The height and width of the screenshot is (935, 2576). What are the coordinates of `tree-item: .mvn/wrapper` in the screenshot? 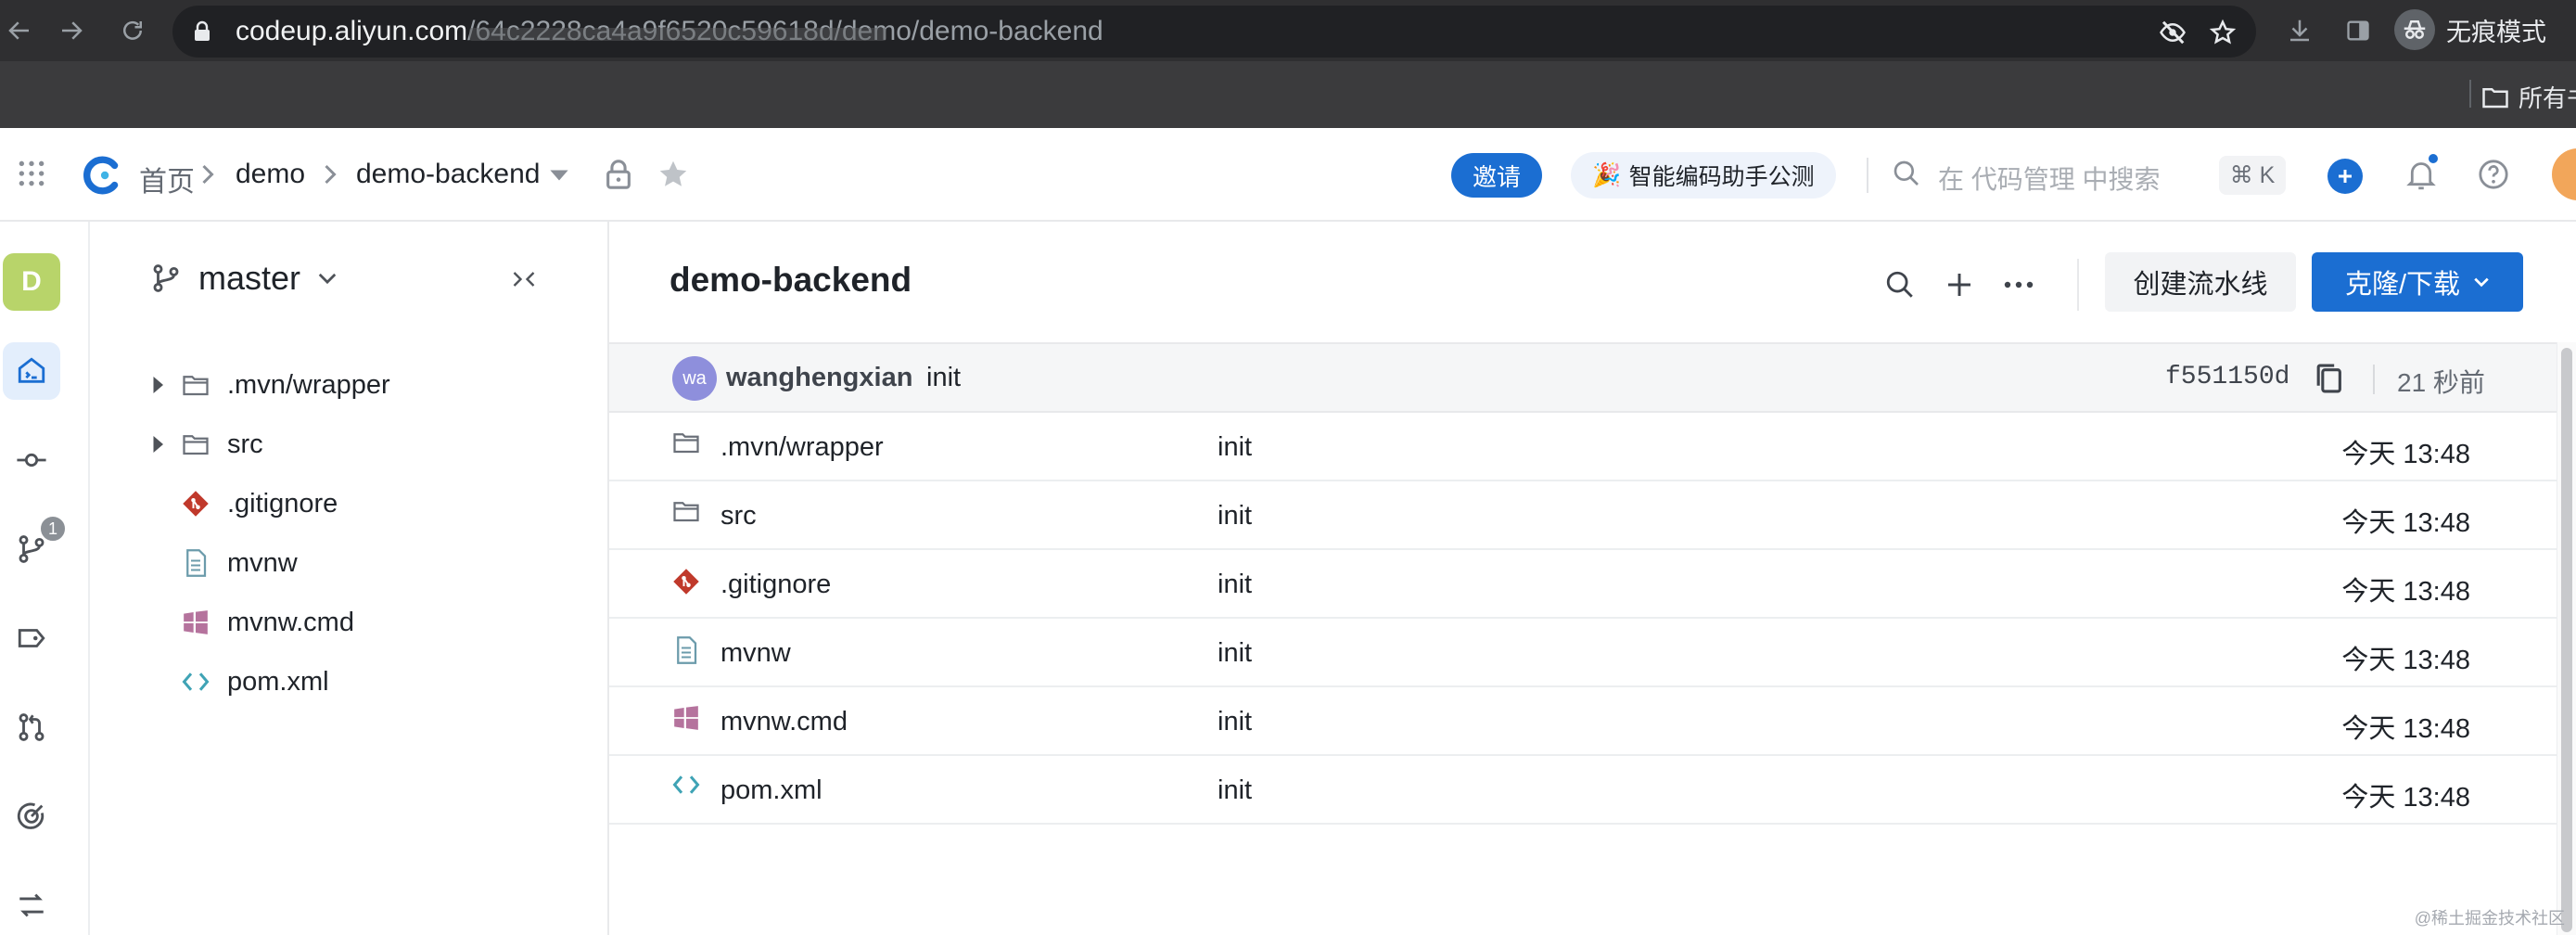 It's located at (268, 385).